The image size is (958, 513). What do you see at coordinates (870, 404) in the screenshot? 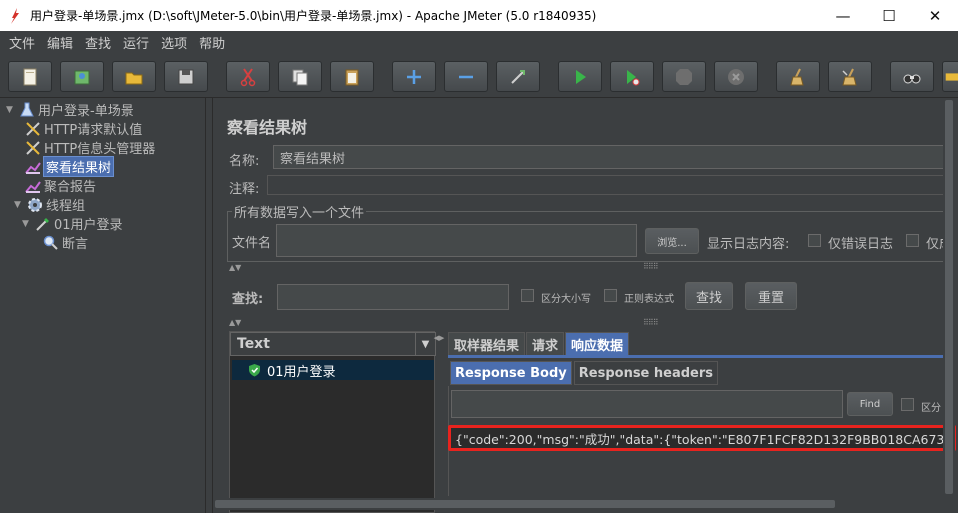
I see `response-find-button: Find` at bounding box center [870, 404].